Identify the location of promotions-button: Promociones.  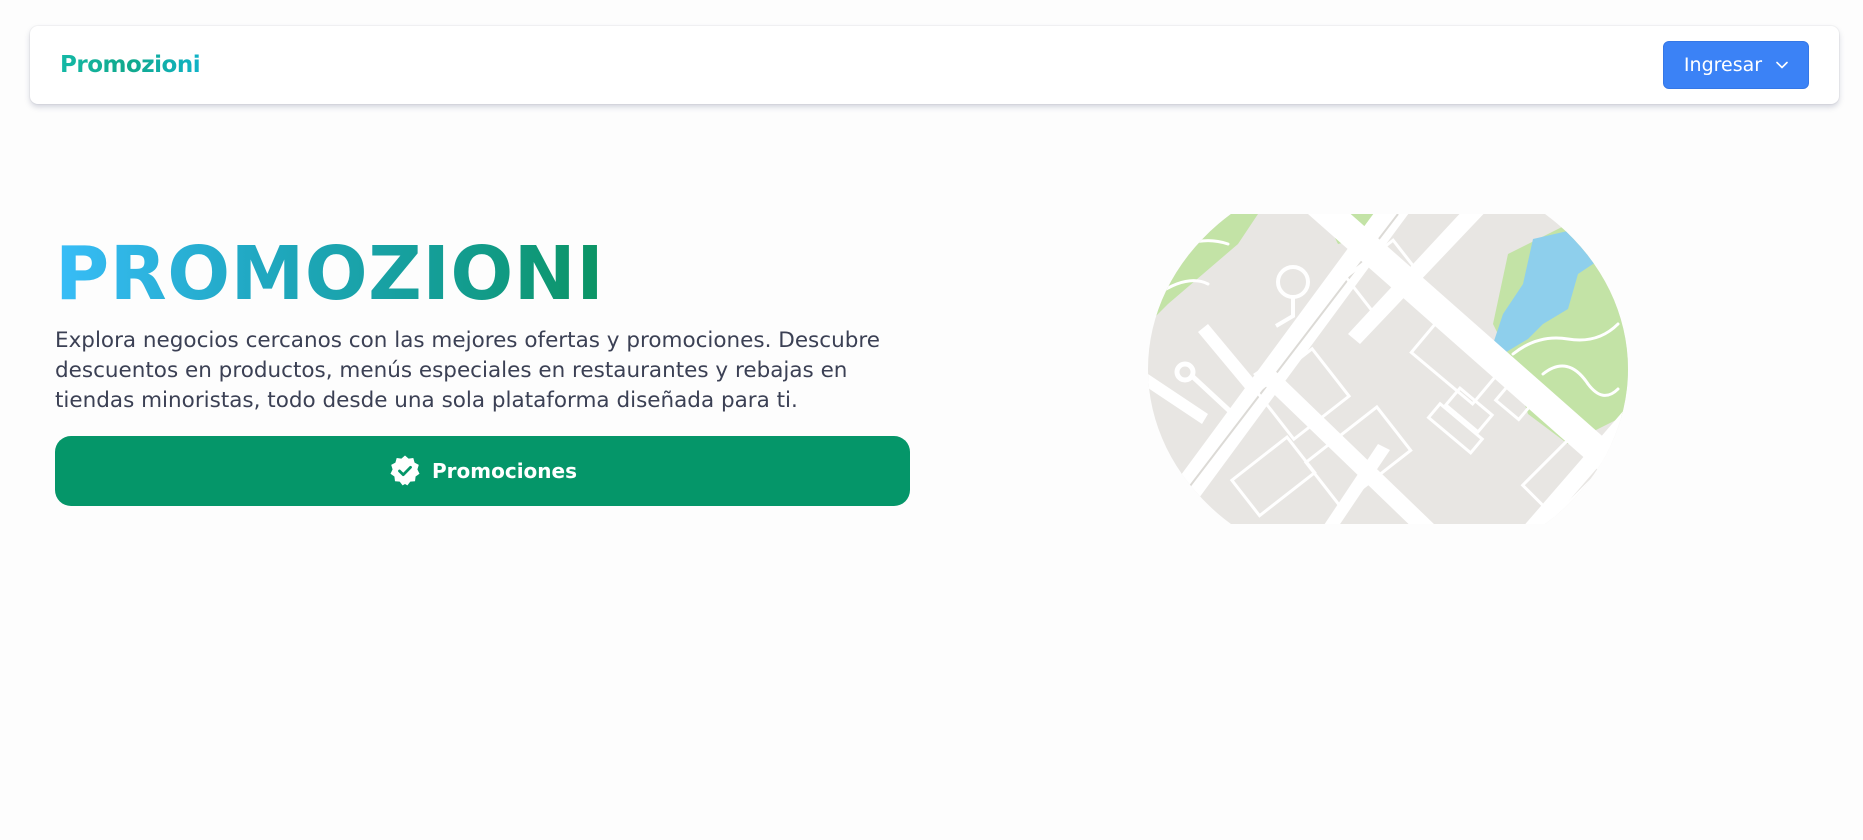
(482, 471).